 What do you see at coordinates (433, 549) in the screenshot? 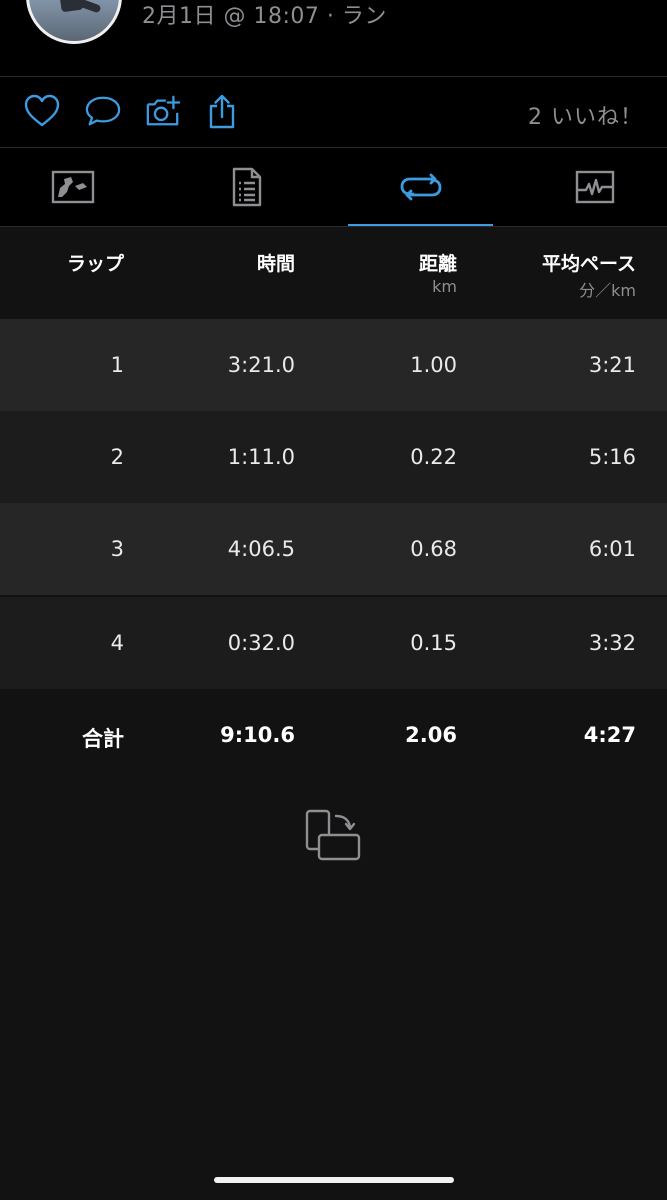
I see `lap-distance: 0.68` at bounding box center [433, 549].